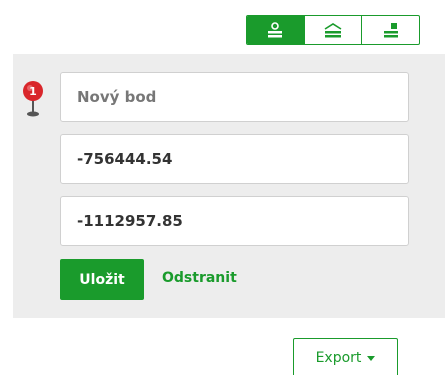  Describe the element at coordinates (338, 358) in the screenshot. I see `export-label: Export` at that location.